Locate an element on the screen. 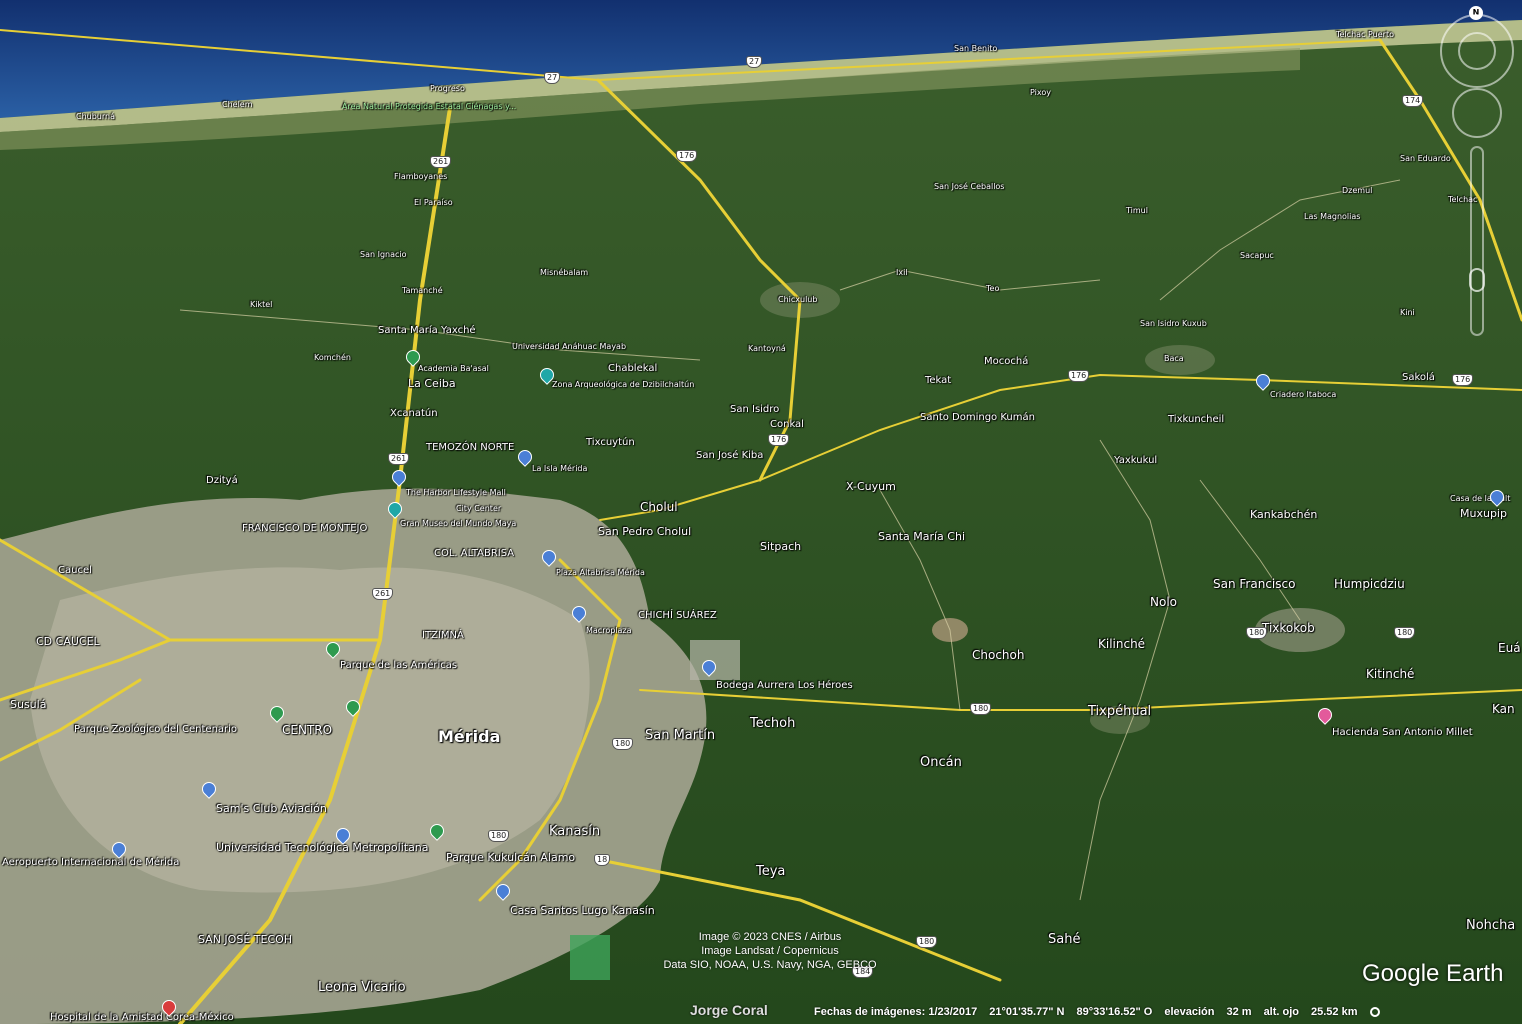  place-oncan: Oncán is located at coordinates (941, 762).